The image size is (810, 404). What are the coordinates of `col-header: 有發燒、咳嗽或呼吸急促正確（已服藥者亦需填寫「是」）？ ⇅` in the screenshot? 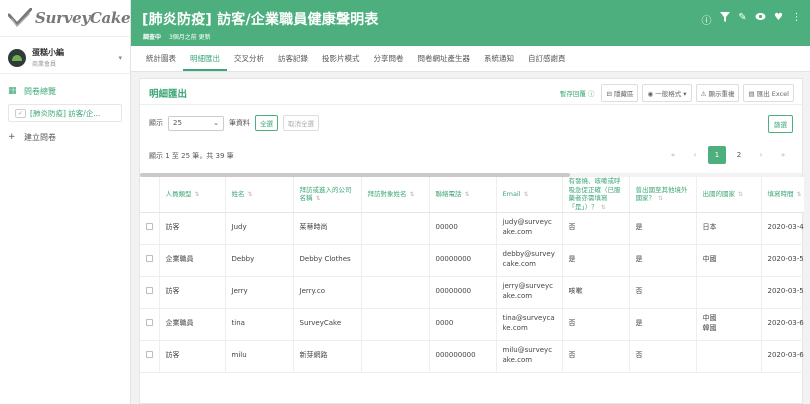 It's located at (596, 195).